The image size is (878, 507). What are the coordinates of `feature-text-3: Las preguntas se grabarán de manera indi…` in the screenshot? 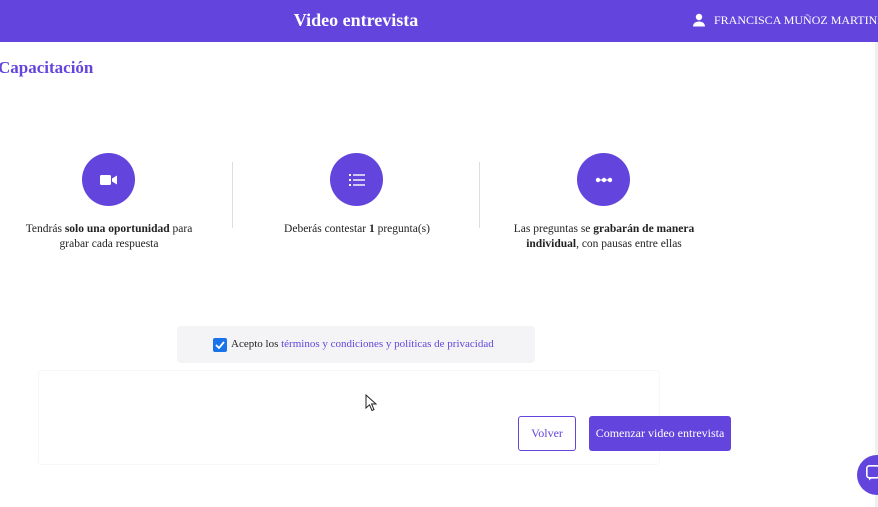 It's located at (604, 236).